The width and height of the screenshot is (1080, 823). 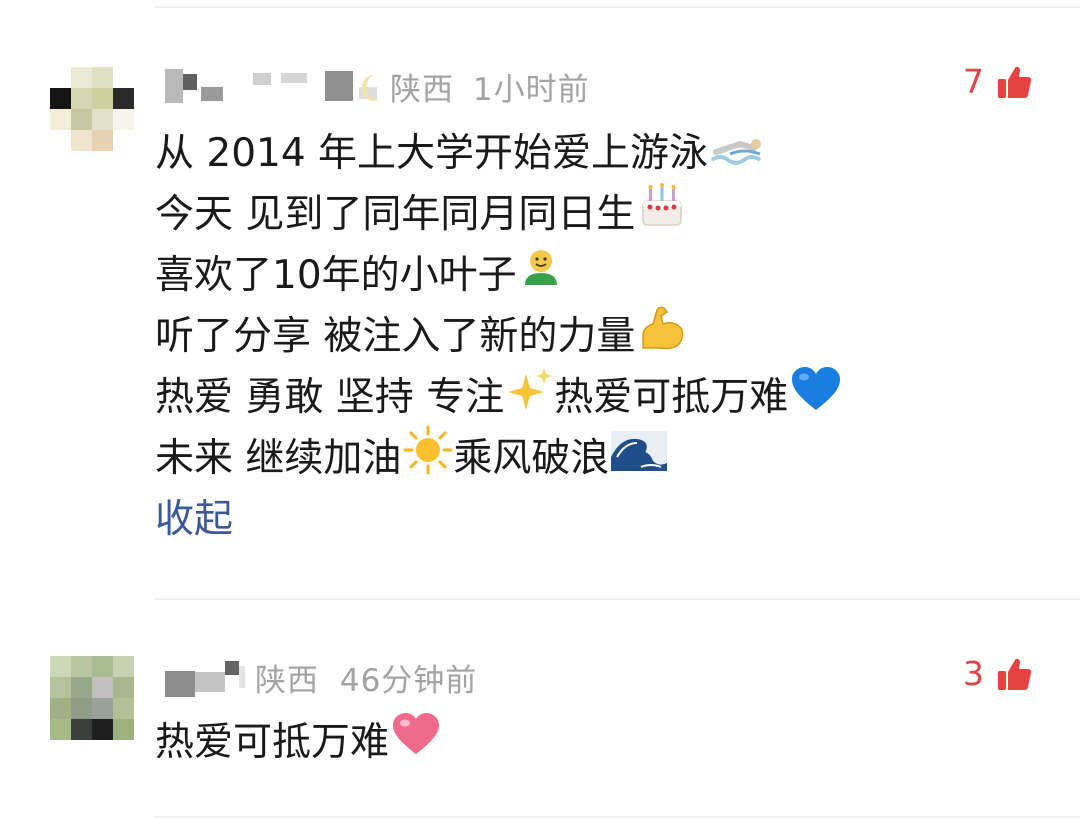 What do you see at coordinates (973, 673) in the screenshot?
I see `like-count: 3` at bounding box center [973, 673].